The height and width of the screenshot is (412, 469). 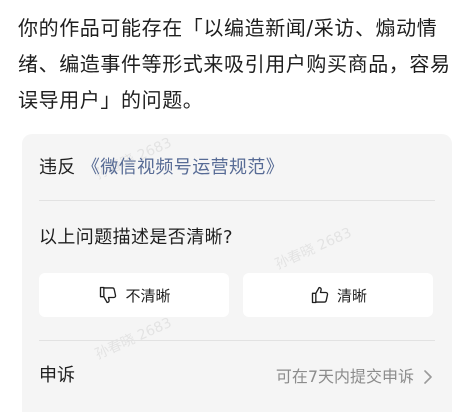 I want to click on clear-label: 清晰, so click(x=351, y=295).